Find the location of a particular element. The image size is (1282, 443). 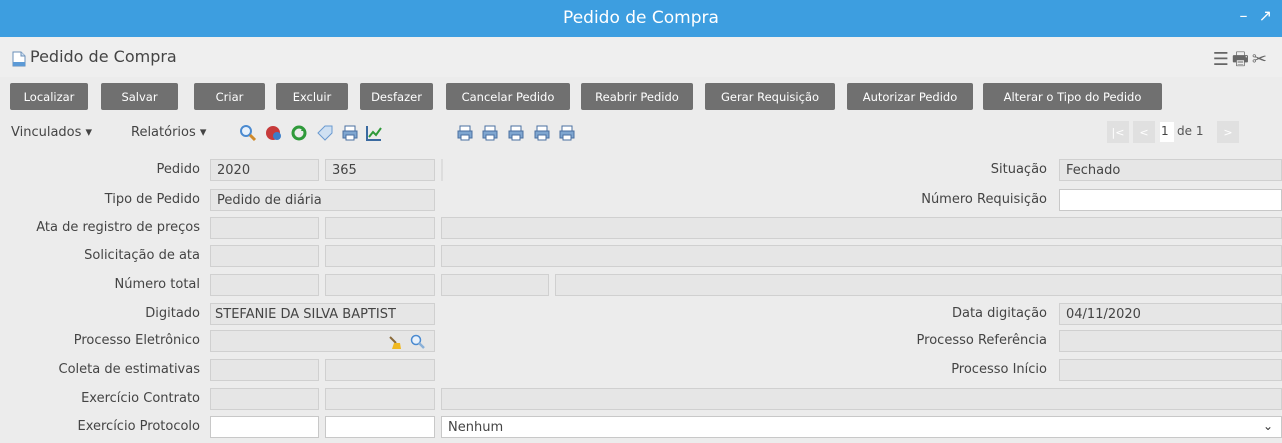

exercicio-contrato-label: Exercício Contrato is located at coordinates (140, 398).